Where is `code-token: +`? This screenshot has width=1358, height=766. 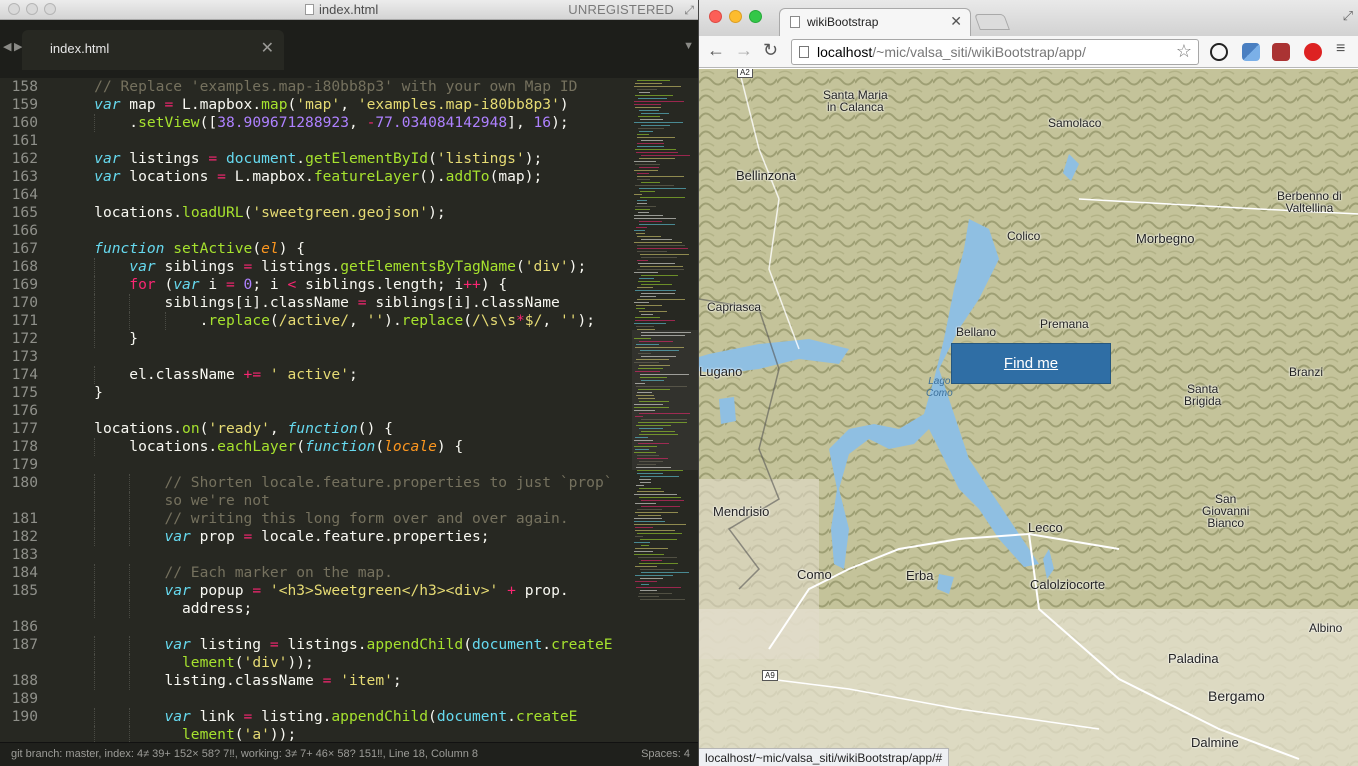
code-token: + is located at coordinates (511, 590).